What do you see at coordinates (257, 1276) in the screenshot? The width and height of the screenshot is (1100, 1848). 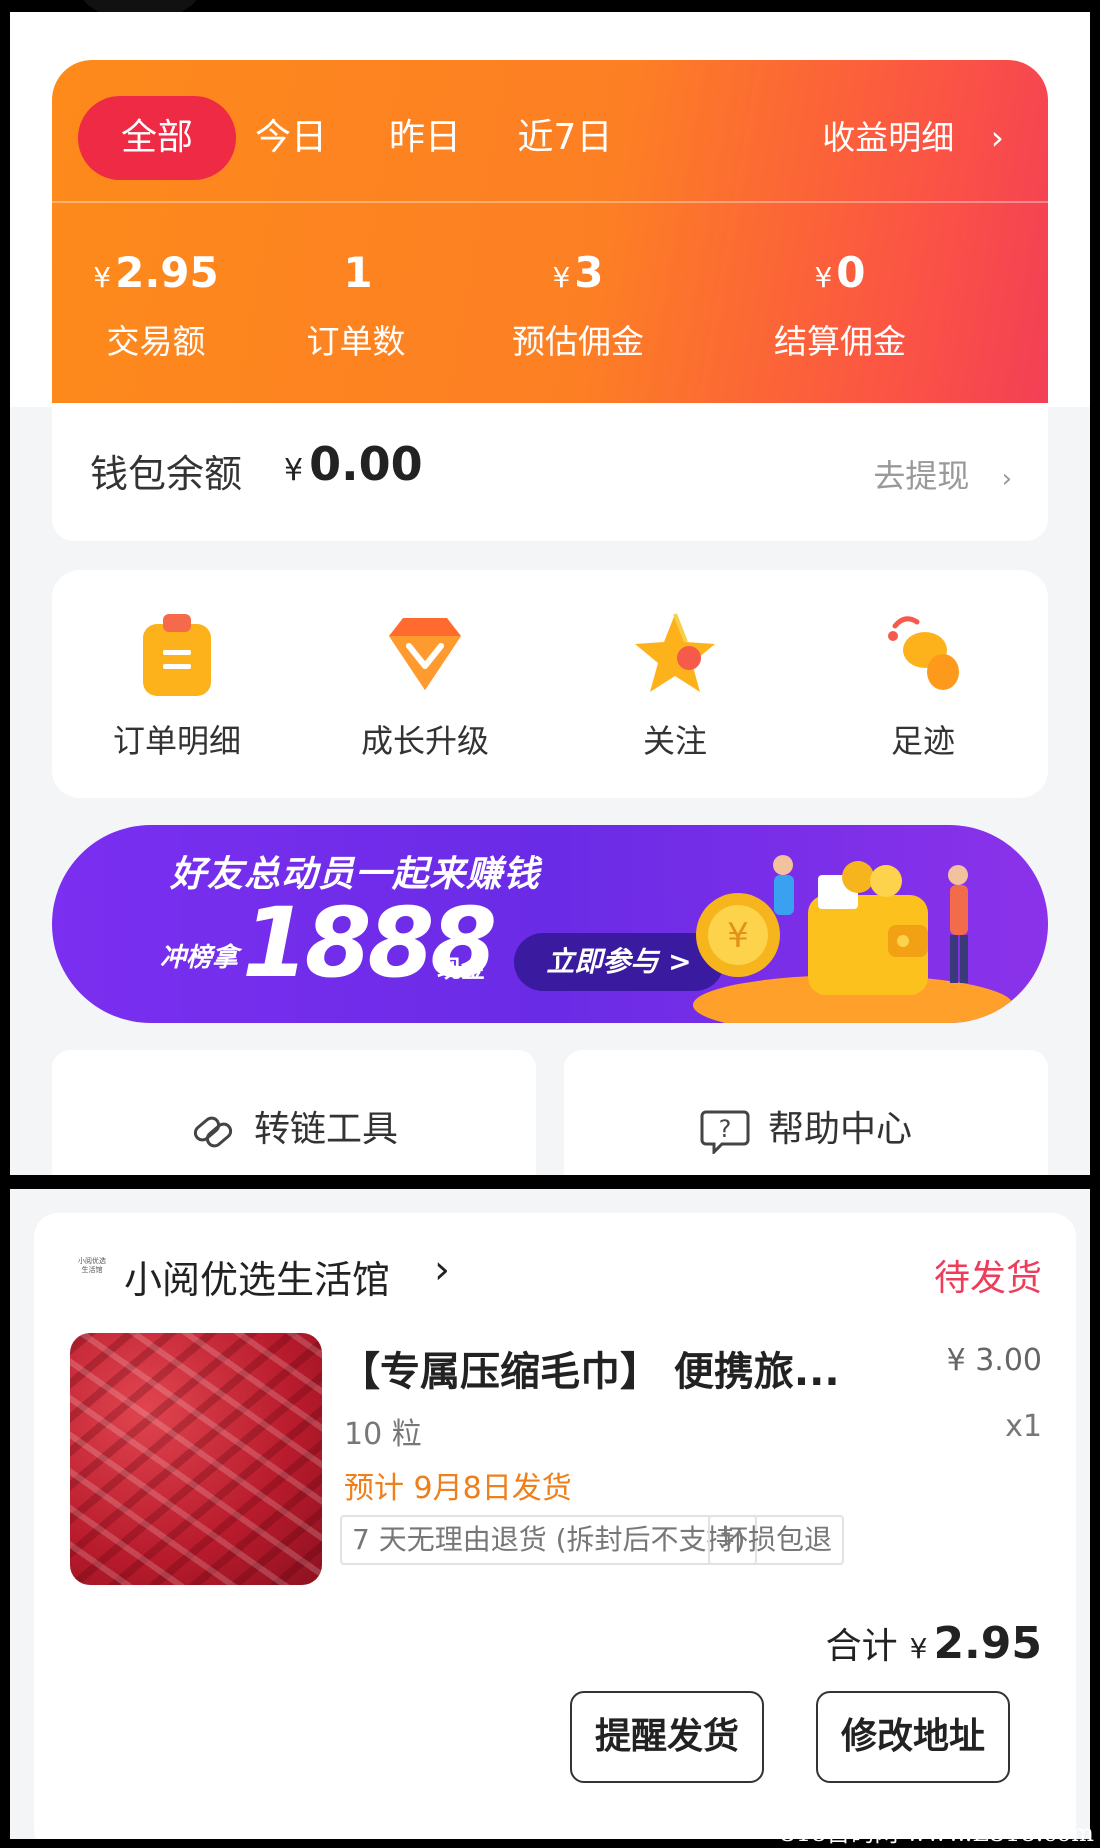 I see `shop-name: 小阅优选生活馆` at bounding box center [257, 1276].